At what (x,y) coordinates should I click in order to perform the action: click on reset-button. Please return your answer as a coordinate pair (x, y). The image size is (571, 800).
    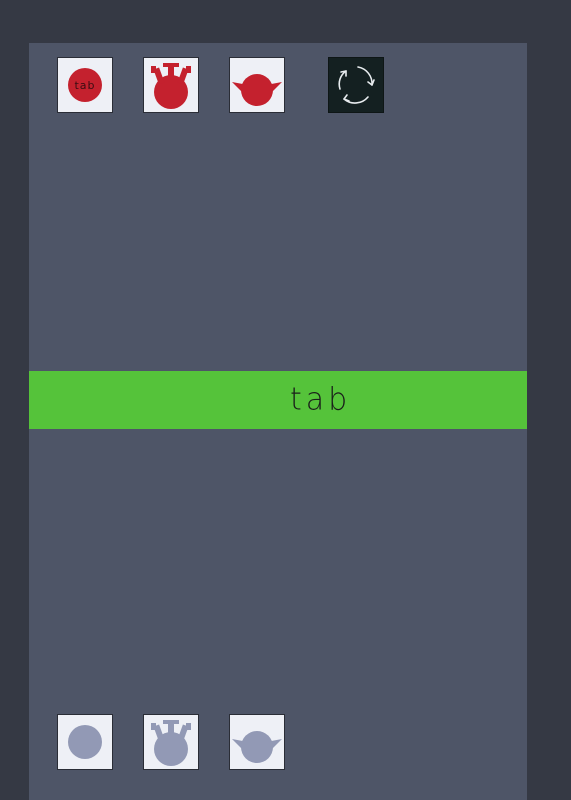
    Looking at the image, I should click on (356, 85).